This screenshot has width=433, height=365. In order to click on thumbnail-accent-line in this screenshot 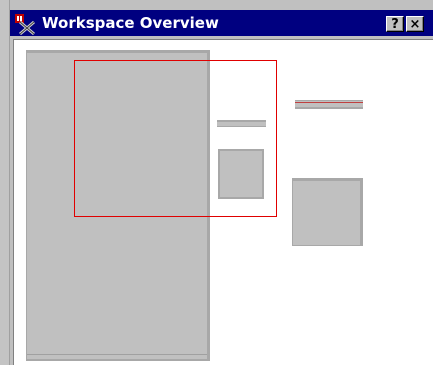, I will do `click(329, 102)`.